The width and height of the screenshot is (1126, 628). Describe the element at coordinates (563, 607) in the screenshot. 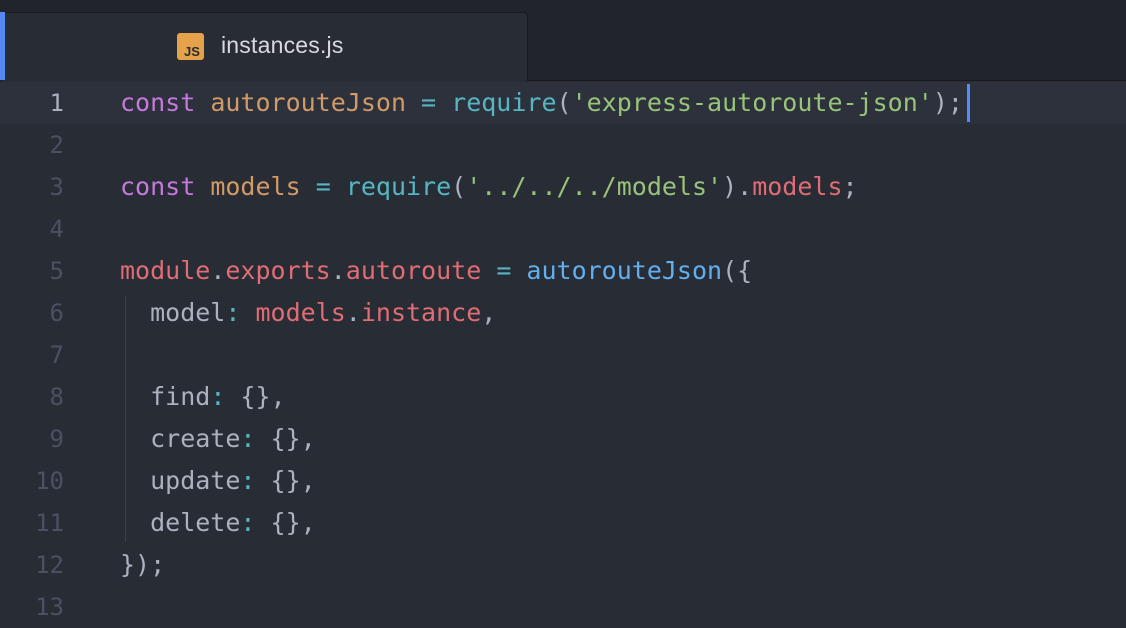

I see `code-line: 13` at that location.